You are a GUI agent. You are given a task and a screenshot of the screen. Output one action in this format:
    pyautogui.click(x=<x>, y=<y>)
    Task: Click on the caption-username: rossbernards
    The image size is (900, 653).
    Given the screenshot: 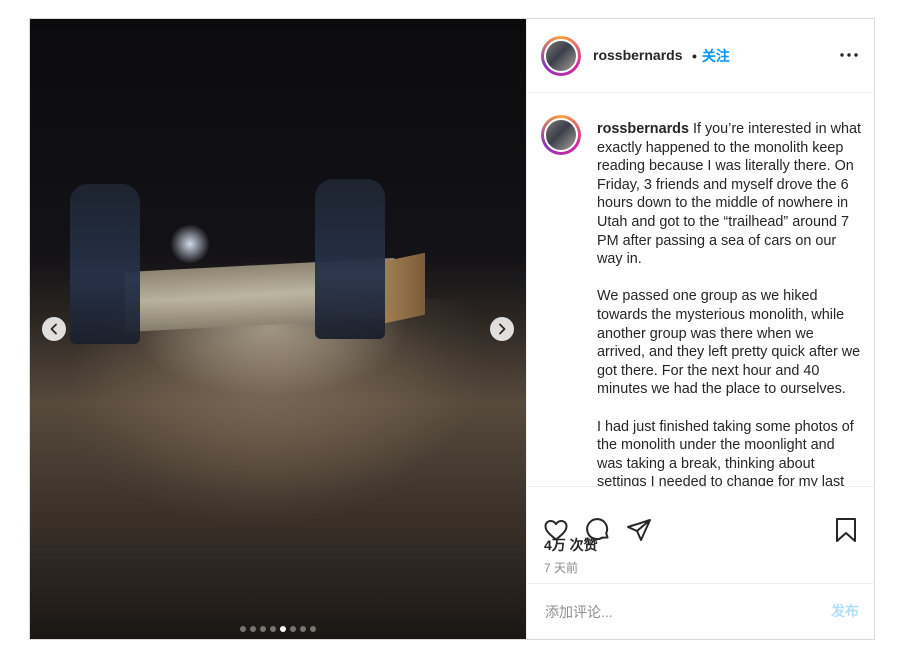 What is the action you would take?
    pyautogui.click(x=643, y=129)
    